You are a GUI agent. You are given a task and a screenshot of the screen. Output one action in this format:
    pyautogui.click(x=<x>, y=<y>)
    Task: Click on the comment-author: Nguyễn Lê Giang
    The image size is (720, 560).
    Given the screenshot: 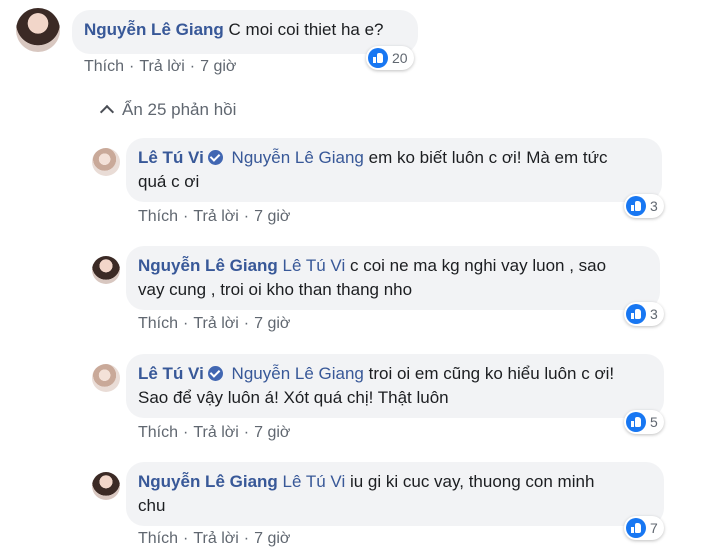 What is the action you would take?
    pyautogui.click(x=154, y=29)
    